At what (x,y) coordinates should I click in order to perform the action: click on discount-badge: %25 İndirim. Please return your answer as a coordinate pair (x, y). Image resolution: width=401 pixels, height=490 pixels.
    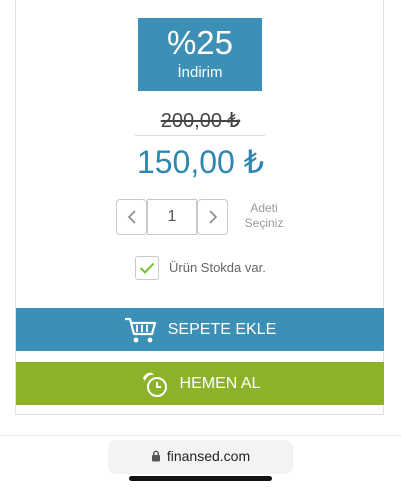
    Looking at the image, I should click on (200, 54).